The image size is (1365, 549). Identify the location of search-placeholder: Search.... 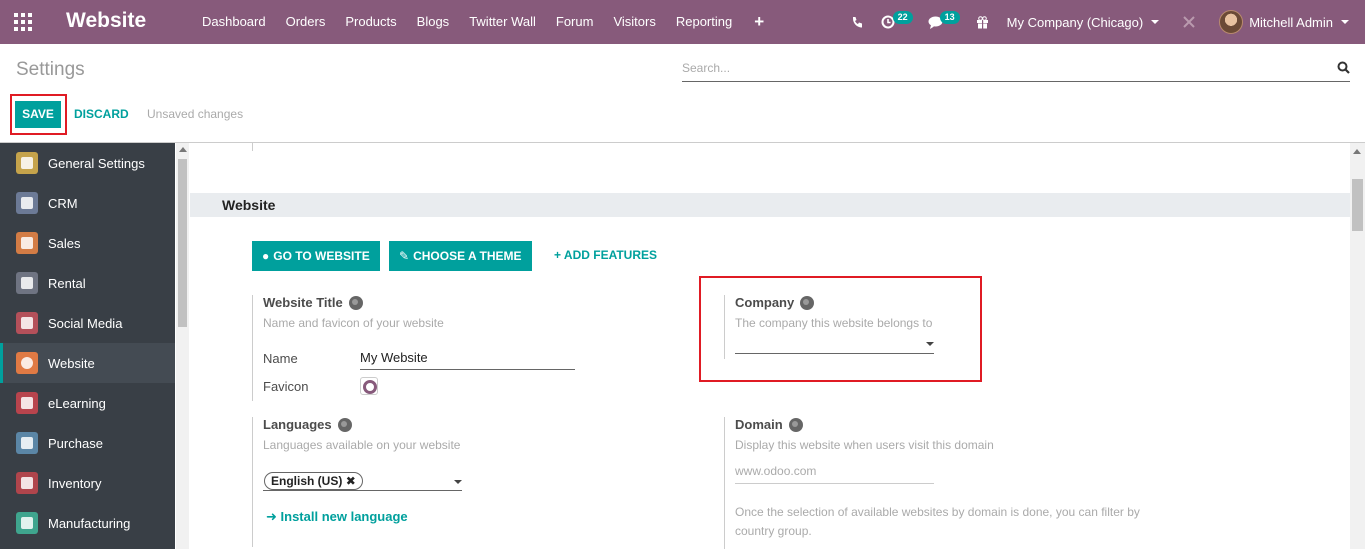
(706, 68).